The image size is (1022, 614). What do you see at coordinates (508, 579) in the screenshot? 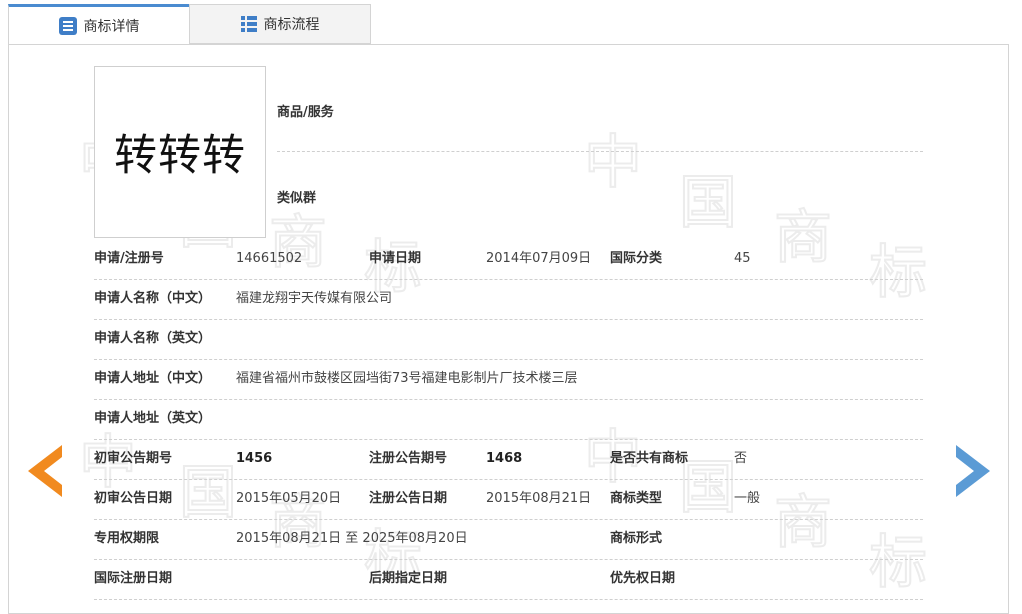
I see `info-row-dates: 国际注册日期 后期指定日期 优先权日期` at bounding box center [508, 579].